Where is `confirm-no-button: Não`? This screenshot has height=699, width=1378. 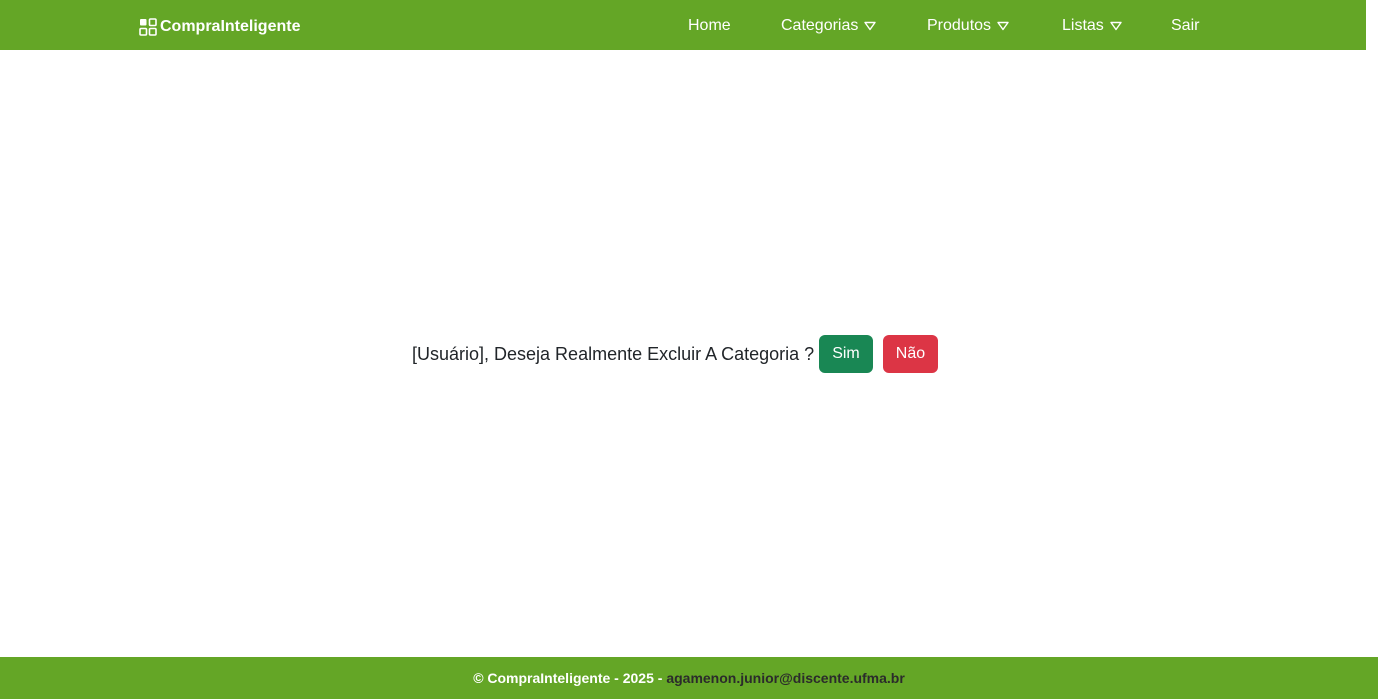 confirm-no-button: Não is located at coordinates (910, 354).